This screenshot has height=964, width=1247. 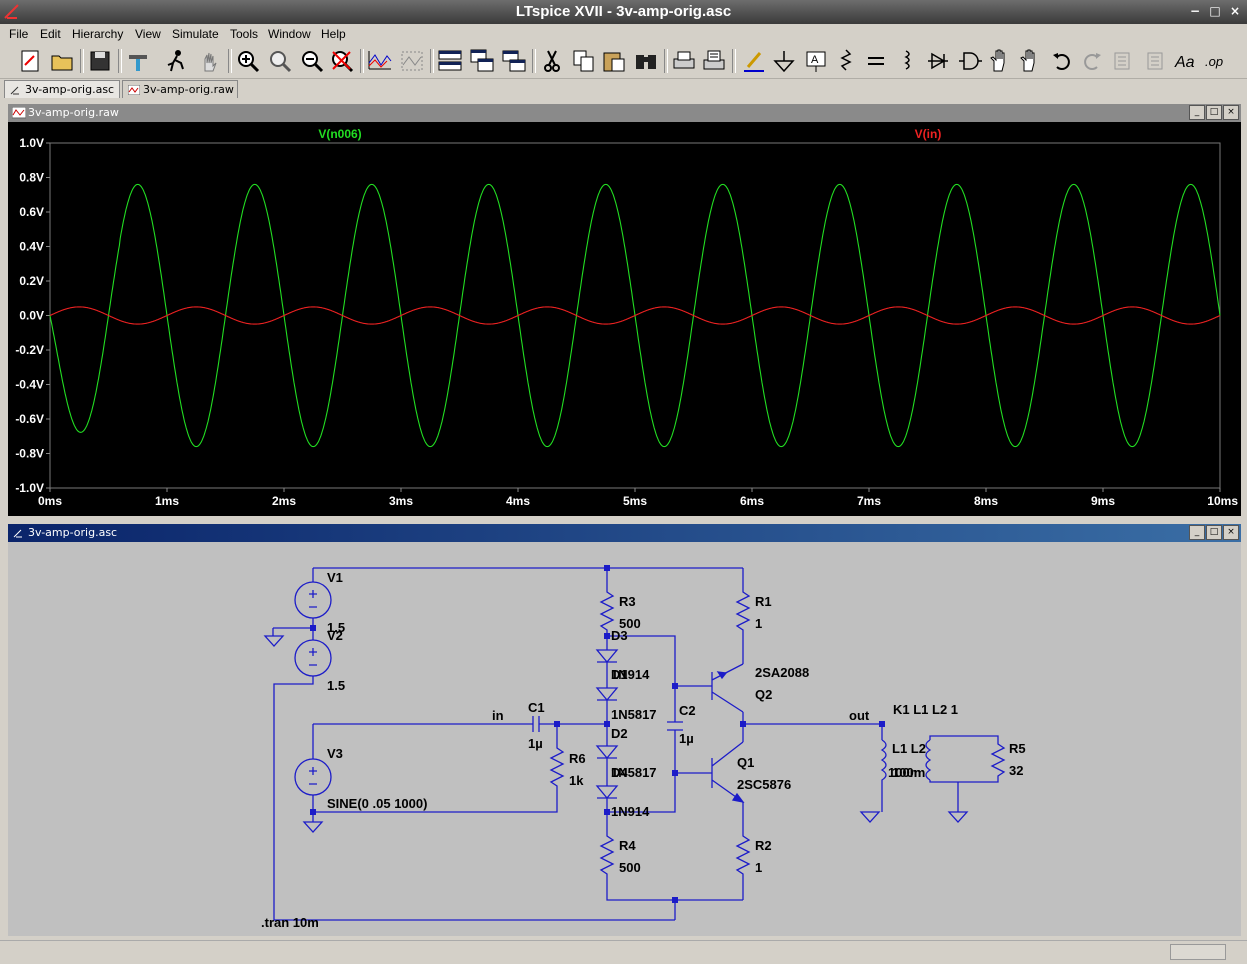 What do you see at coordinates (514, 61) in the screenshot?
I see `tile-vertical-icon` at bounding box center [514, 61].